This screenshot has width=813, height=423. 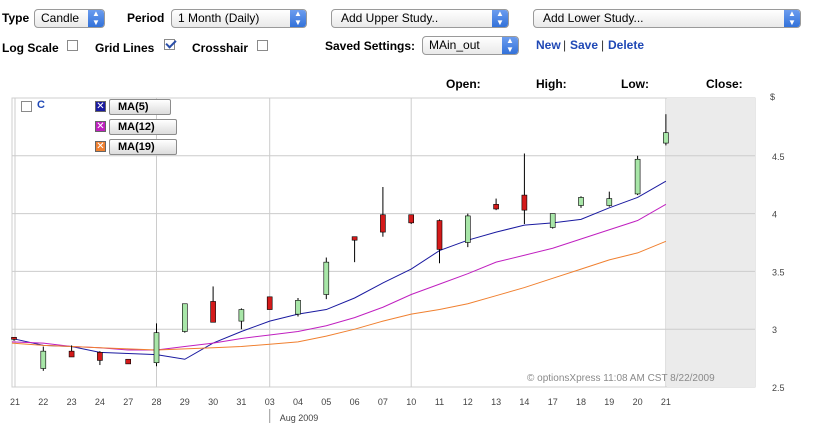 What do you see at coordinates (143, 147) in the screenshot?
I see `ma19-button: MA(19)` at bounding box center [143, 147].